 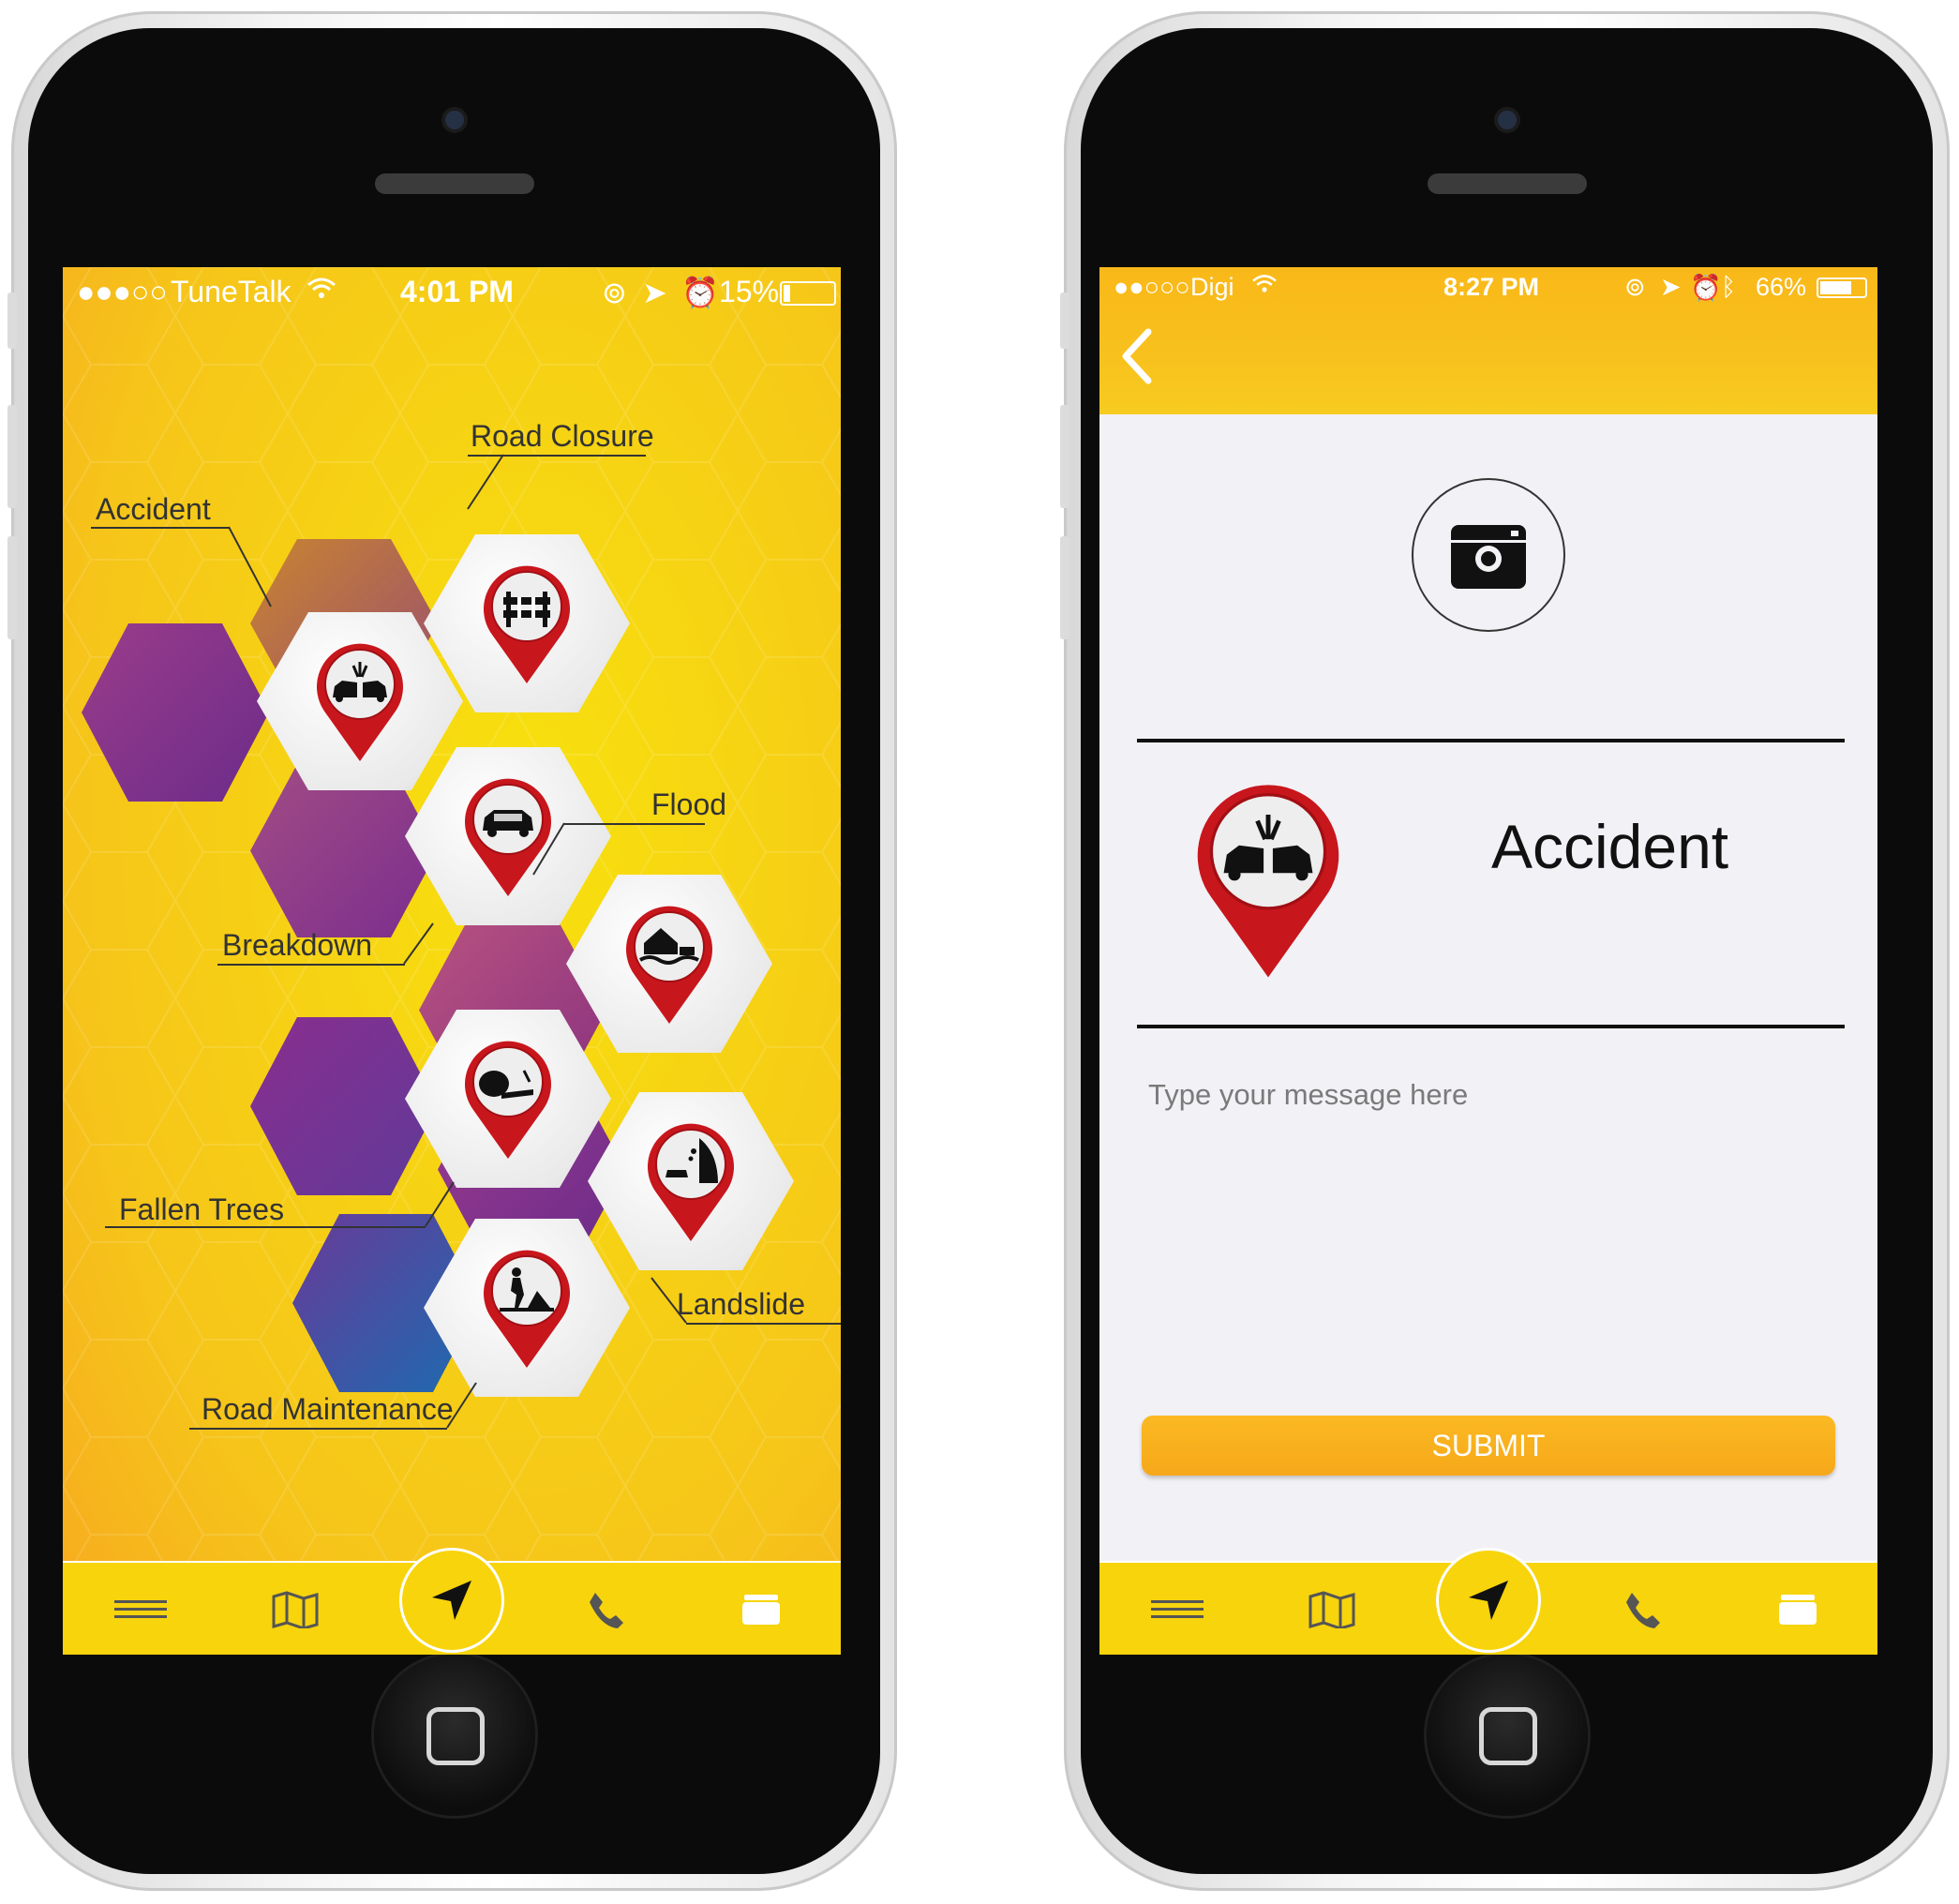 What do you see at coordinates (1706, 288) in the screenshot?
I see `alarm-icon: ⏰` at bounding box center [1706, 288].